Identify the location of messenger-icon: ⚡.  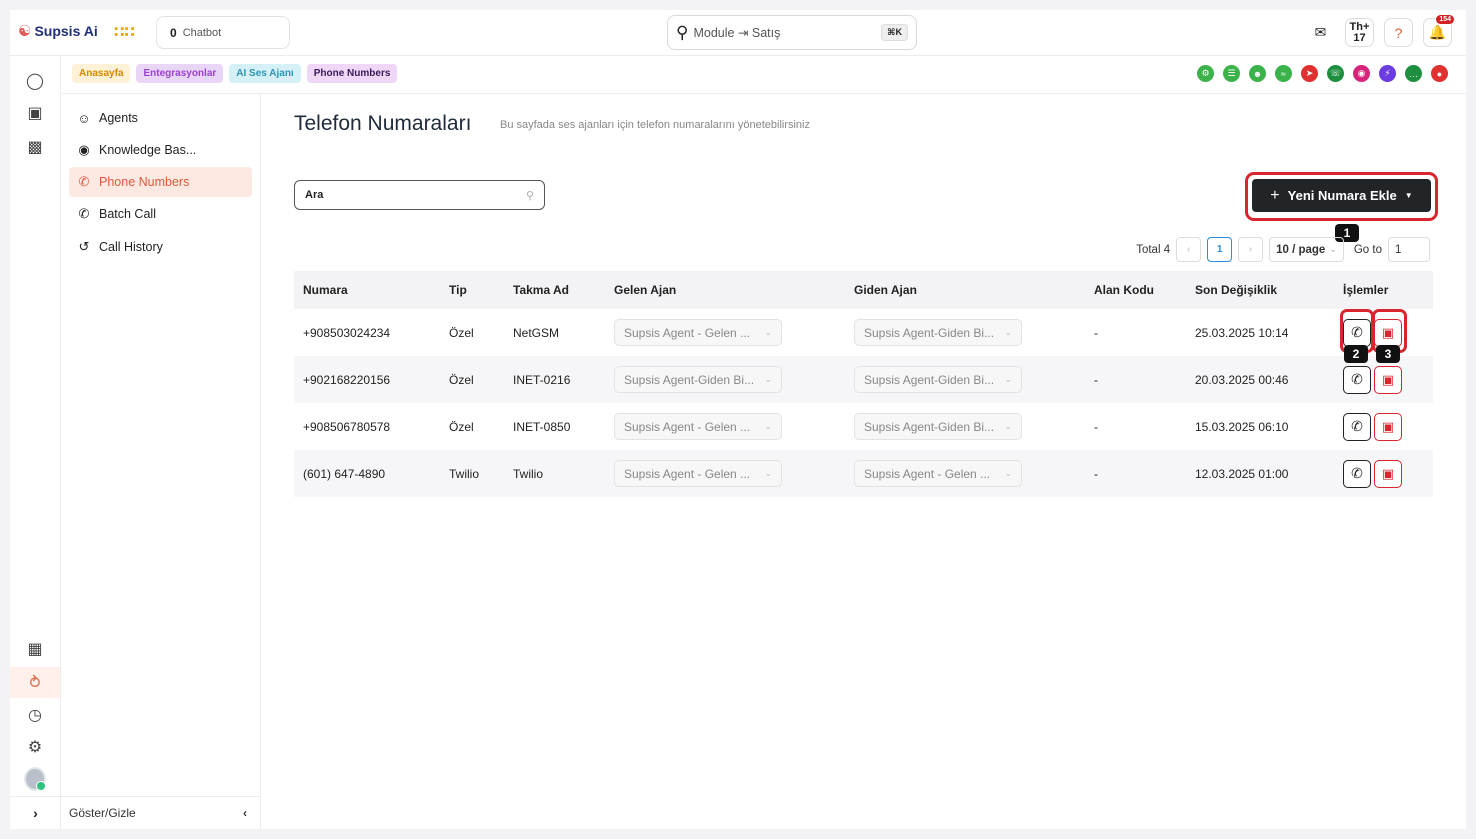
(1387, 73).